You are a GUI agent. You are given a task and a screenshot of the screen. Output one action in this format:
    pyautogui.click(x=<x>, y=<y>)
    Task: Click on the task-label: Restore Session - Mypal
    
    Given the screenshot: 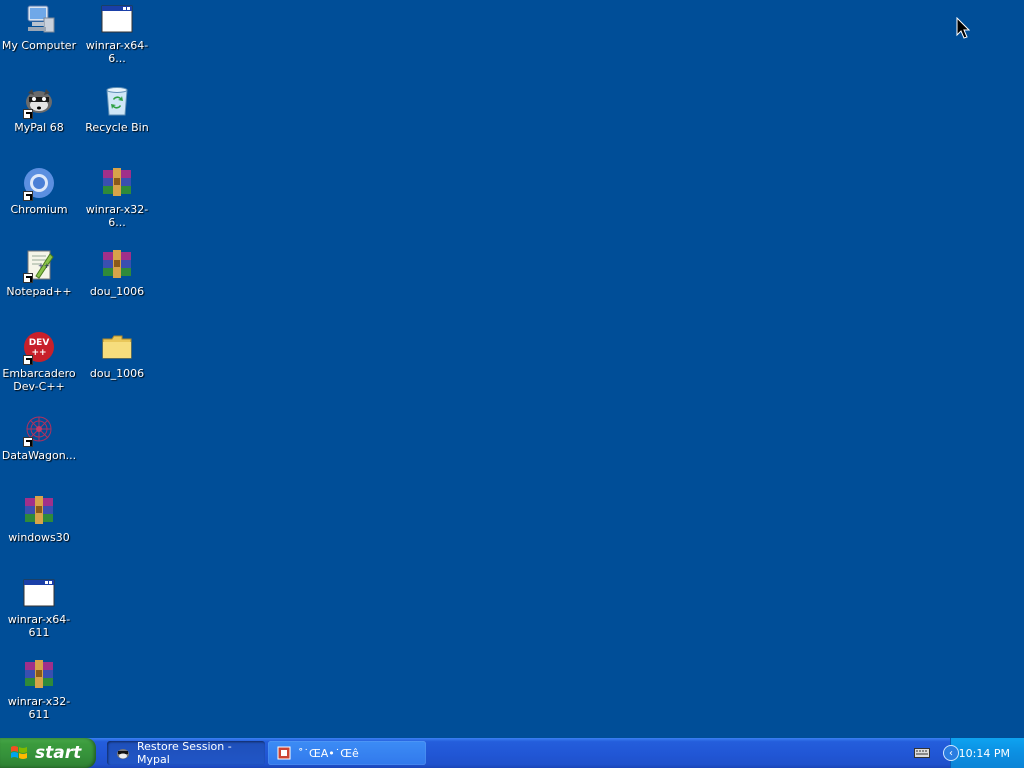 What is the action you would take?
    pyautogui.click(x=184, y=753)
    